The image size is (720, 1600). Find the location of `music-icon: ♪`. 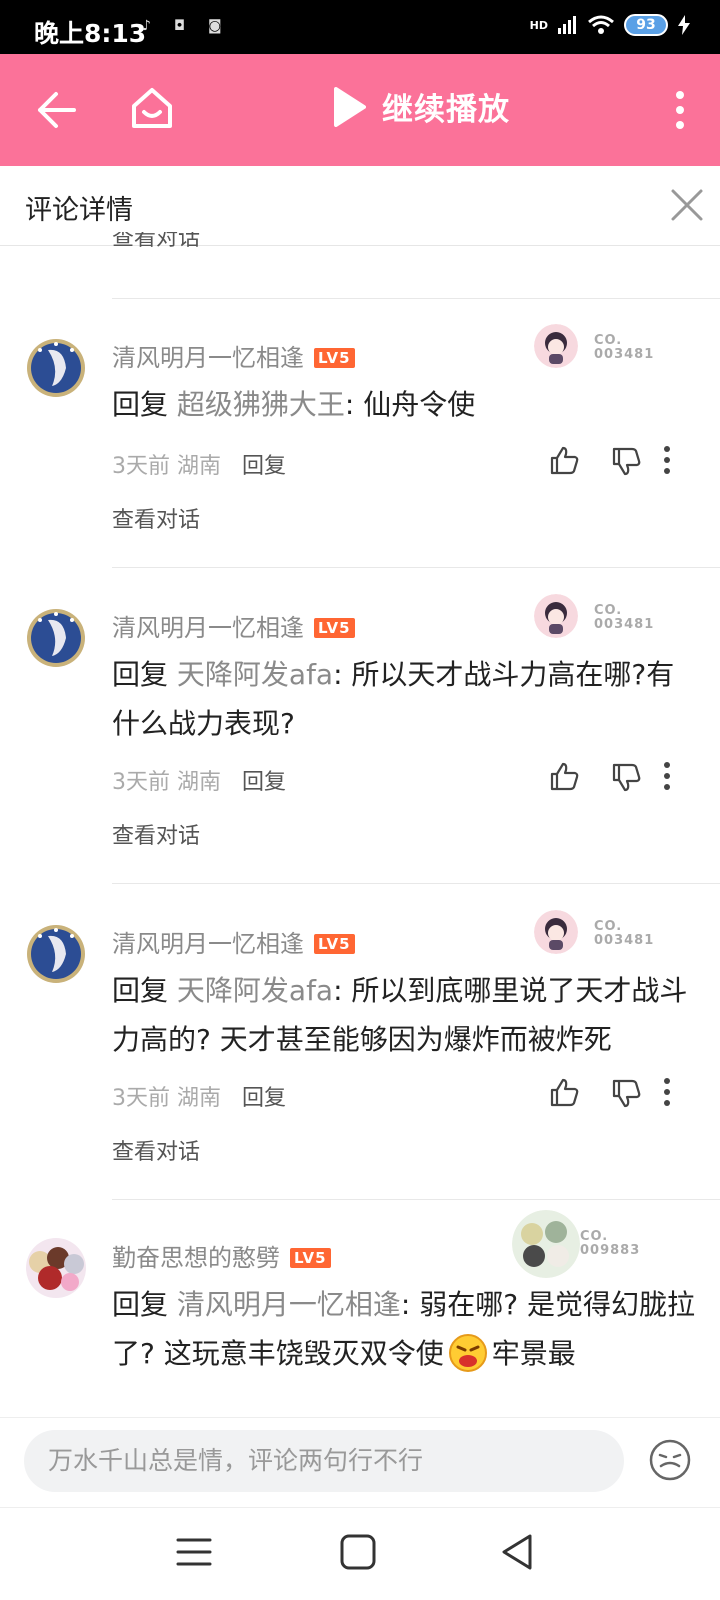

music-icon: ♪ is located at coordinates (146, 26).